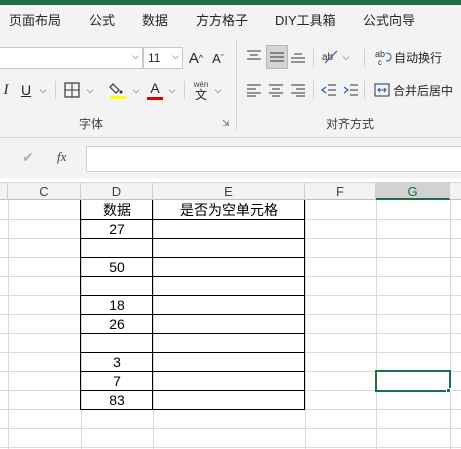 This screenshot has width=461, height=449. I want to click on align-center-icon, so click(276, 90).